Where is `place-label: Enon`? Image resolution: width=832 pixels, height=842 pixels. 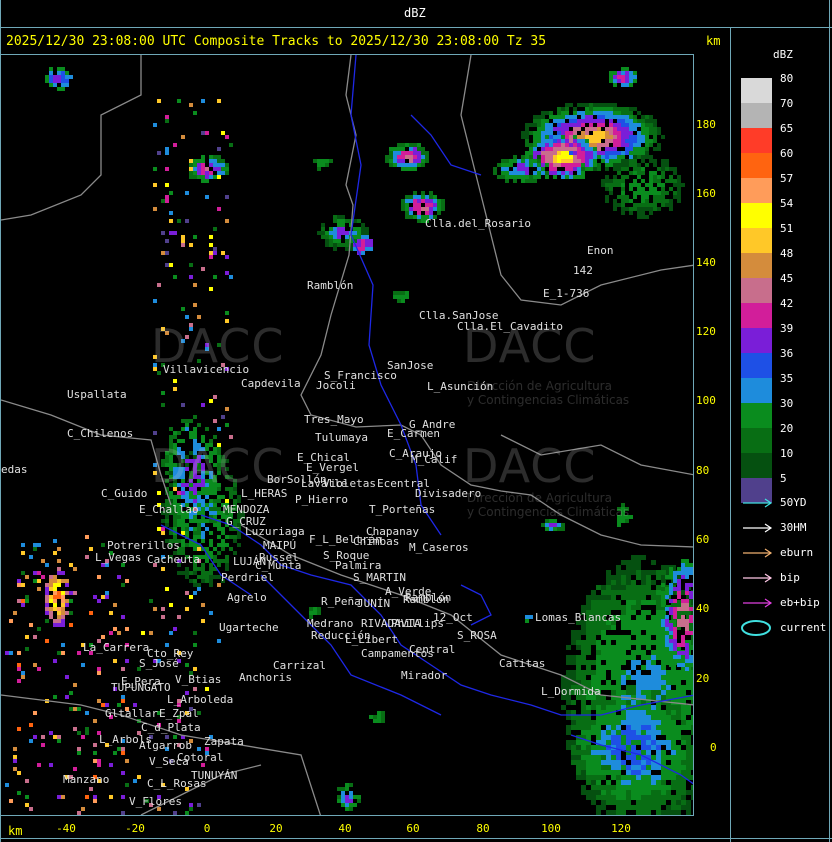 place-label: Enon is located at coordinates (600, 250).